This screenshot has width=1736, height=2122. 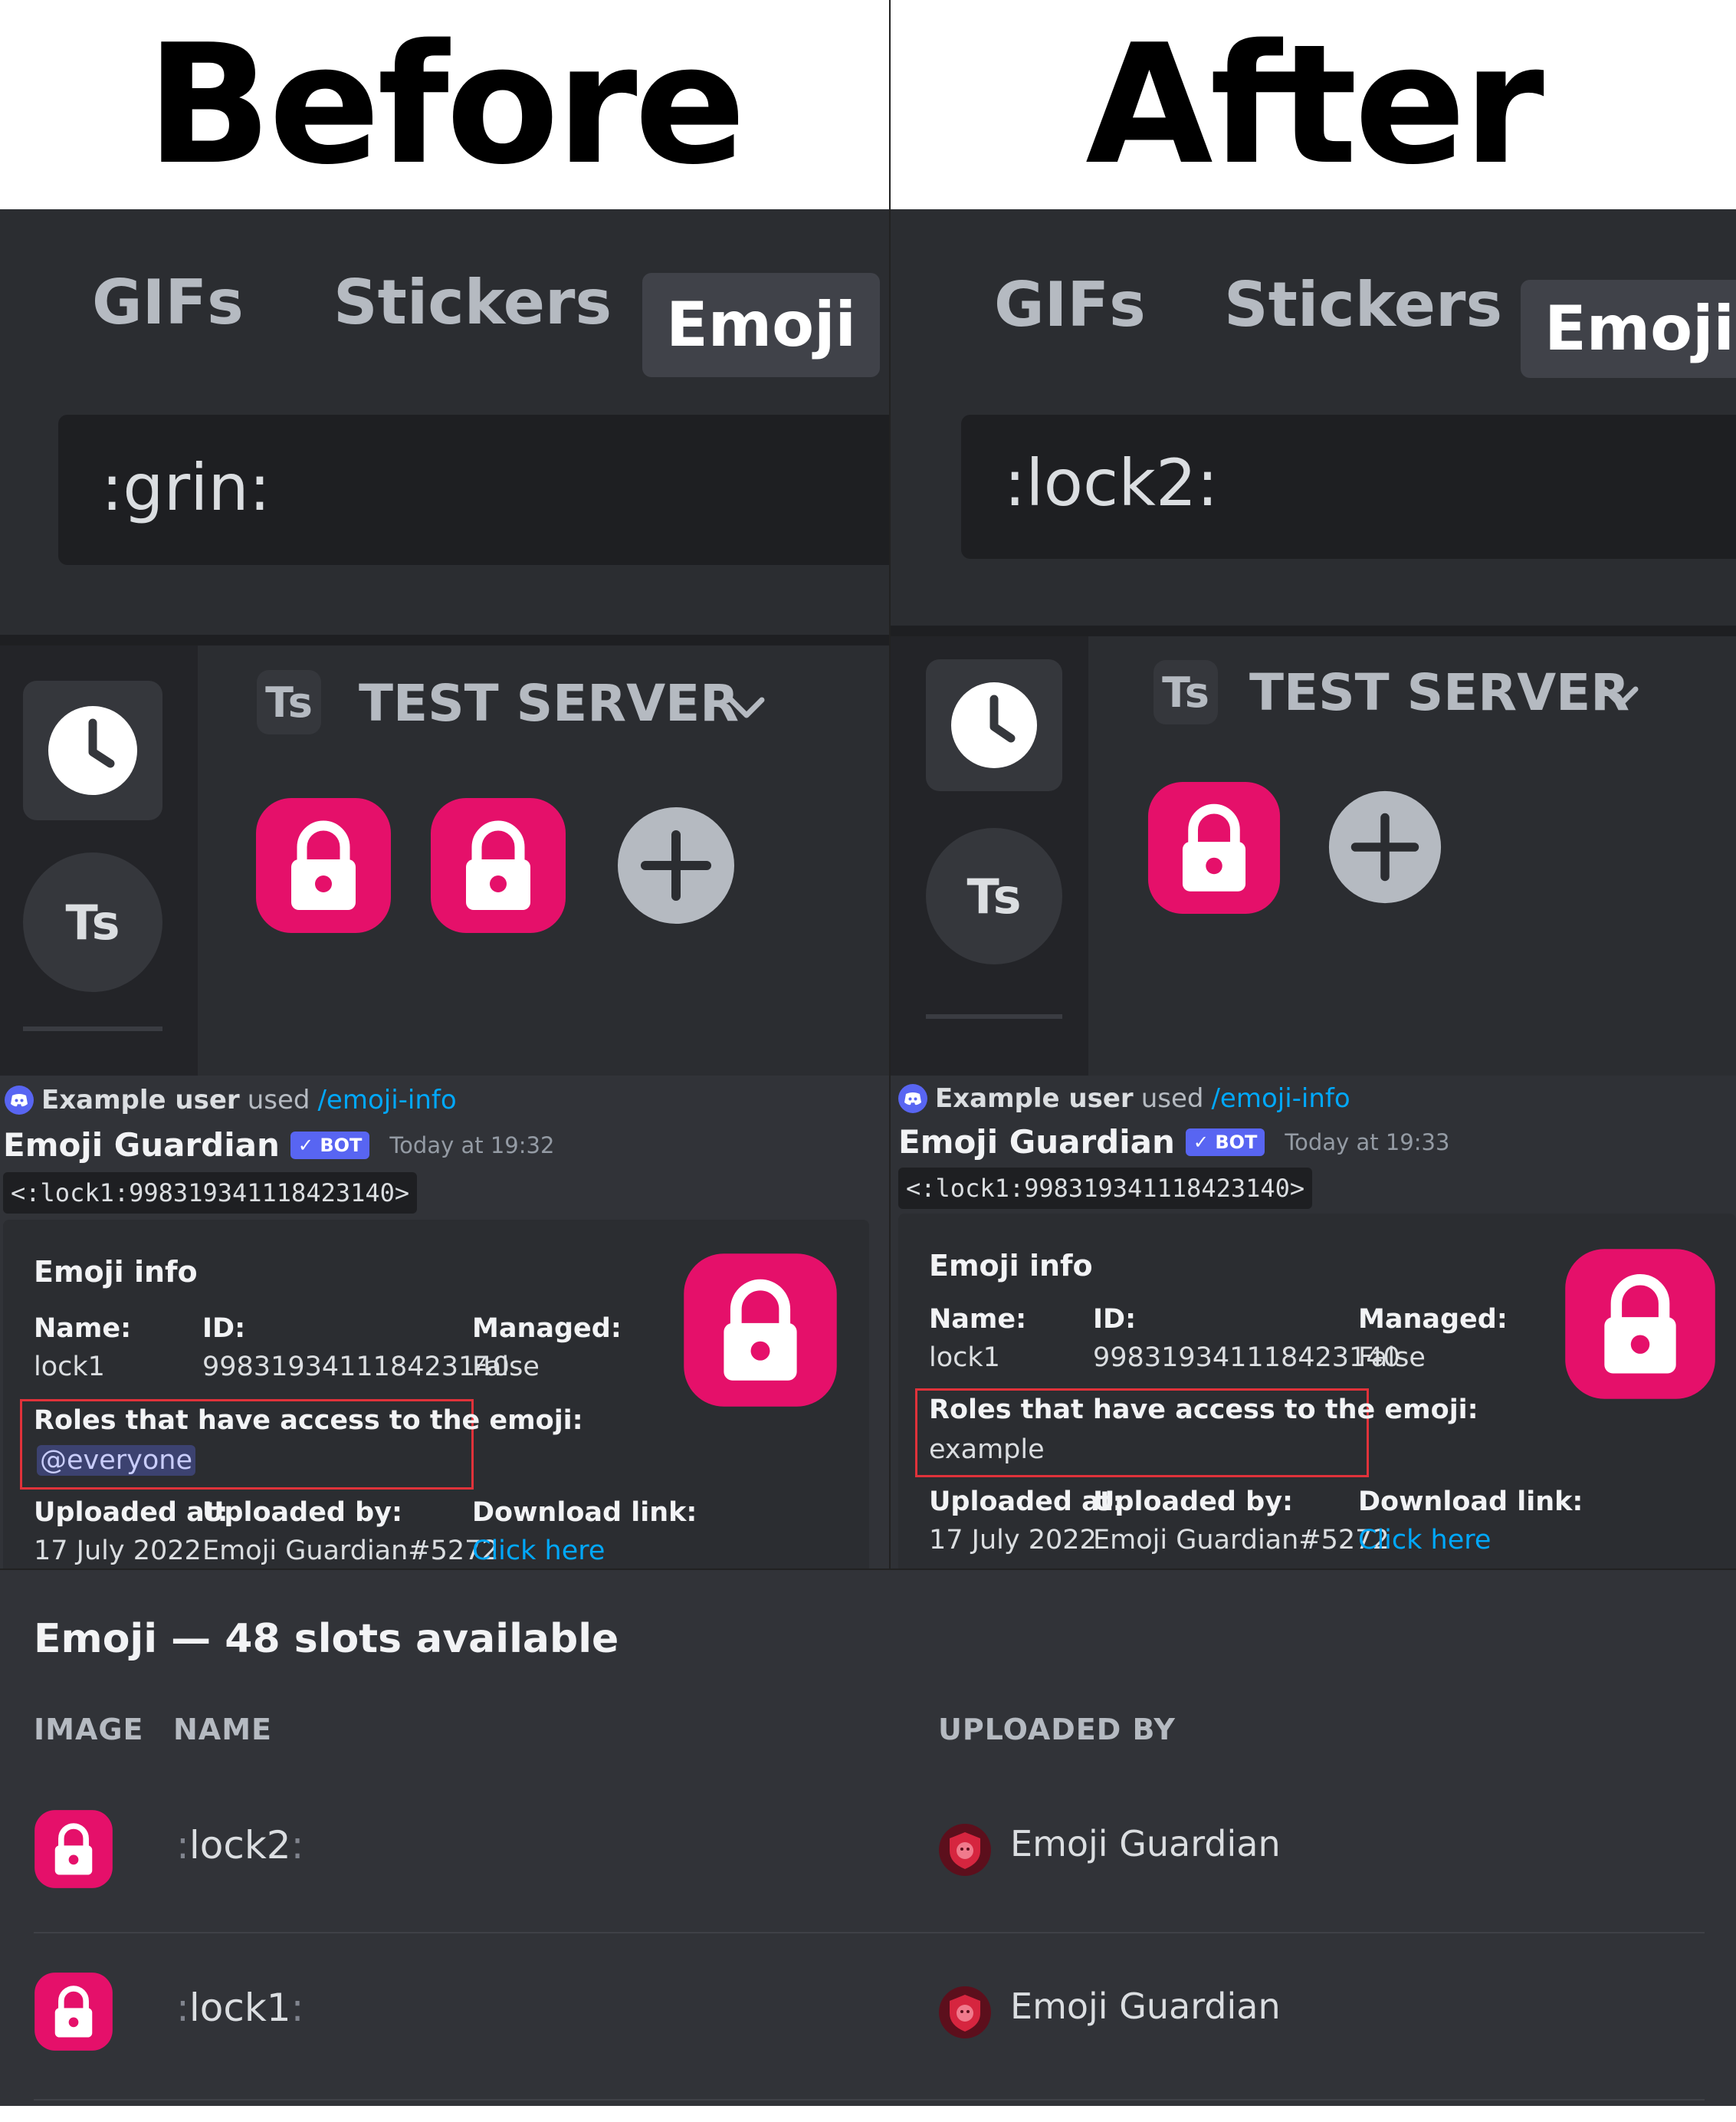 What do you see at coordinates (222, 1729) in the screenshot?
I see `column-header-name: NAME` at bounding box center [222, 1729].